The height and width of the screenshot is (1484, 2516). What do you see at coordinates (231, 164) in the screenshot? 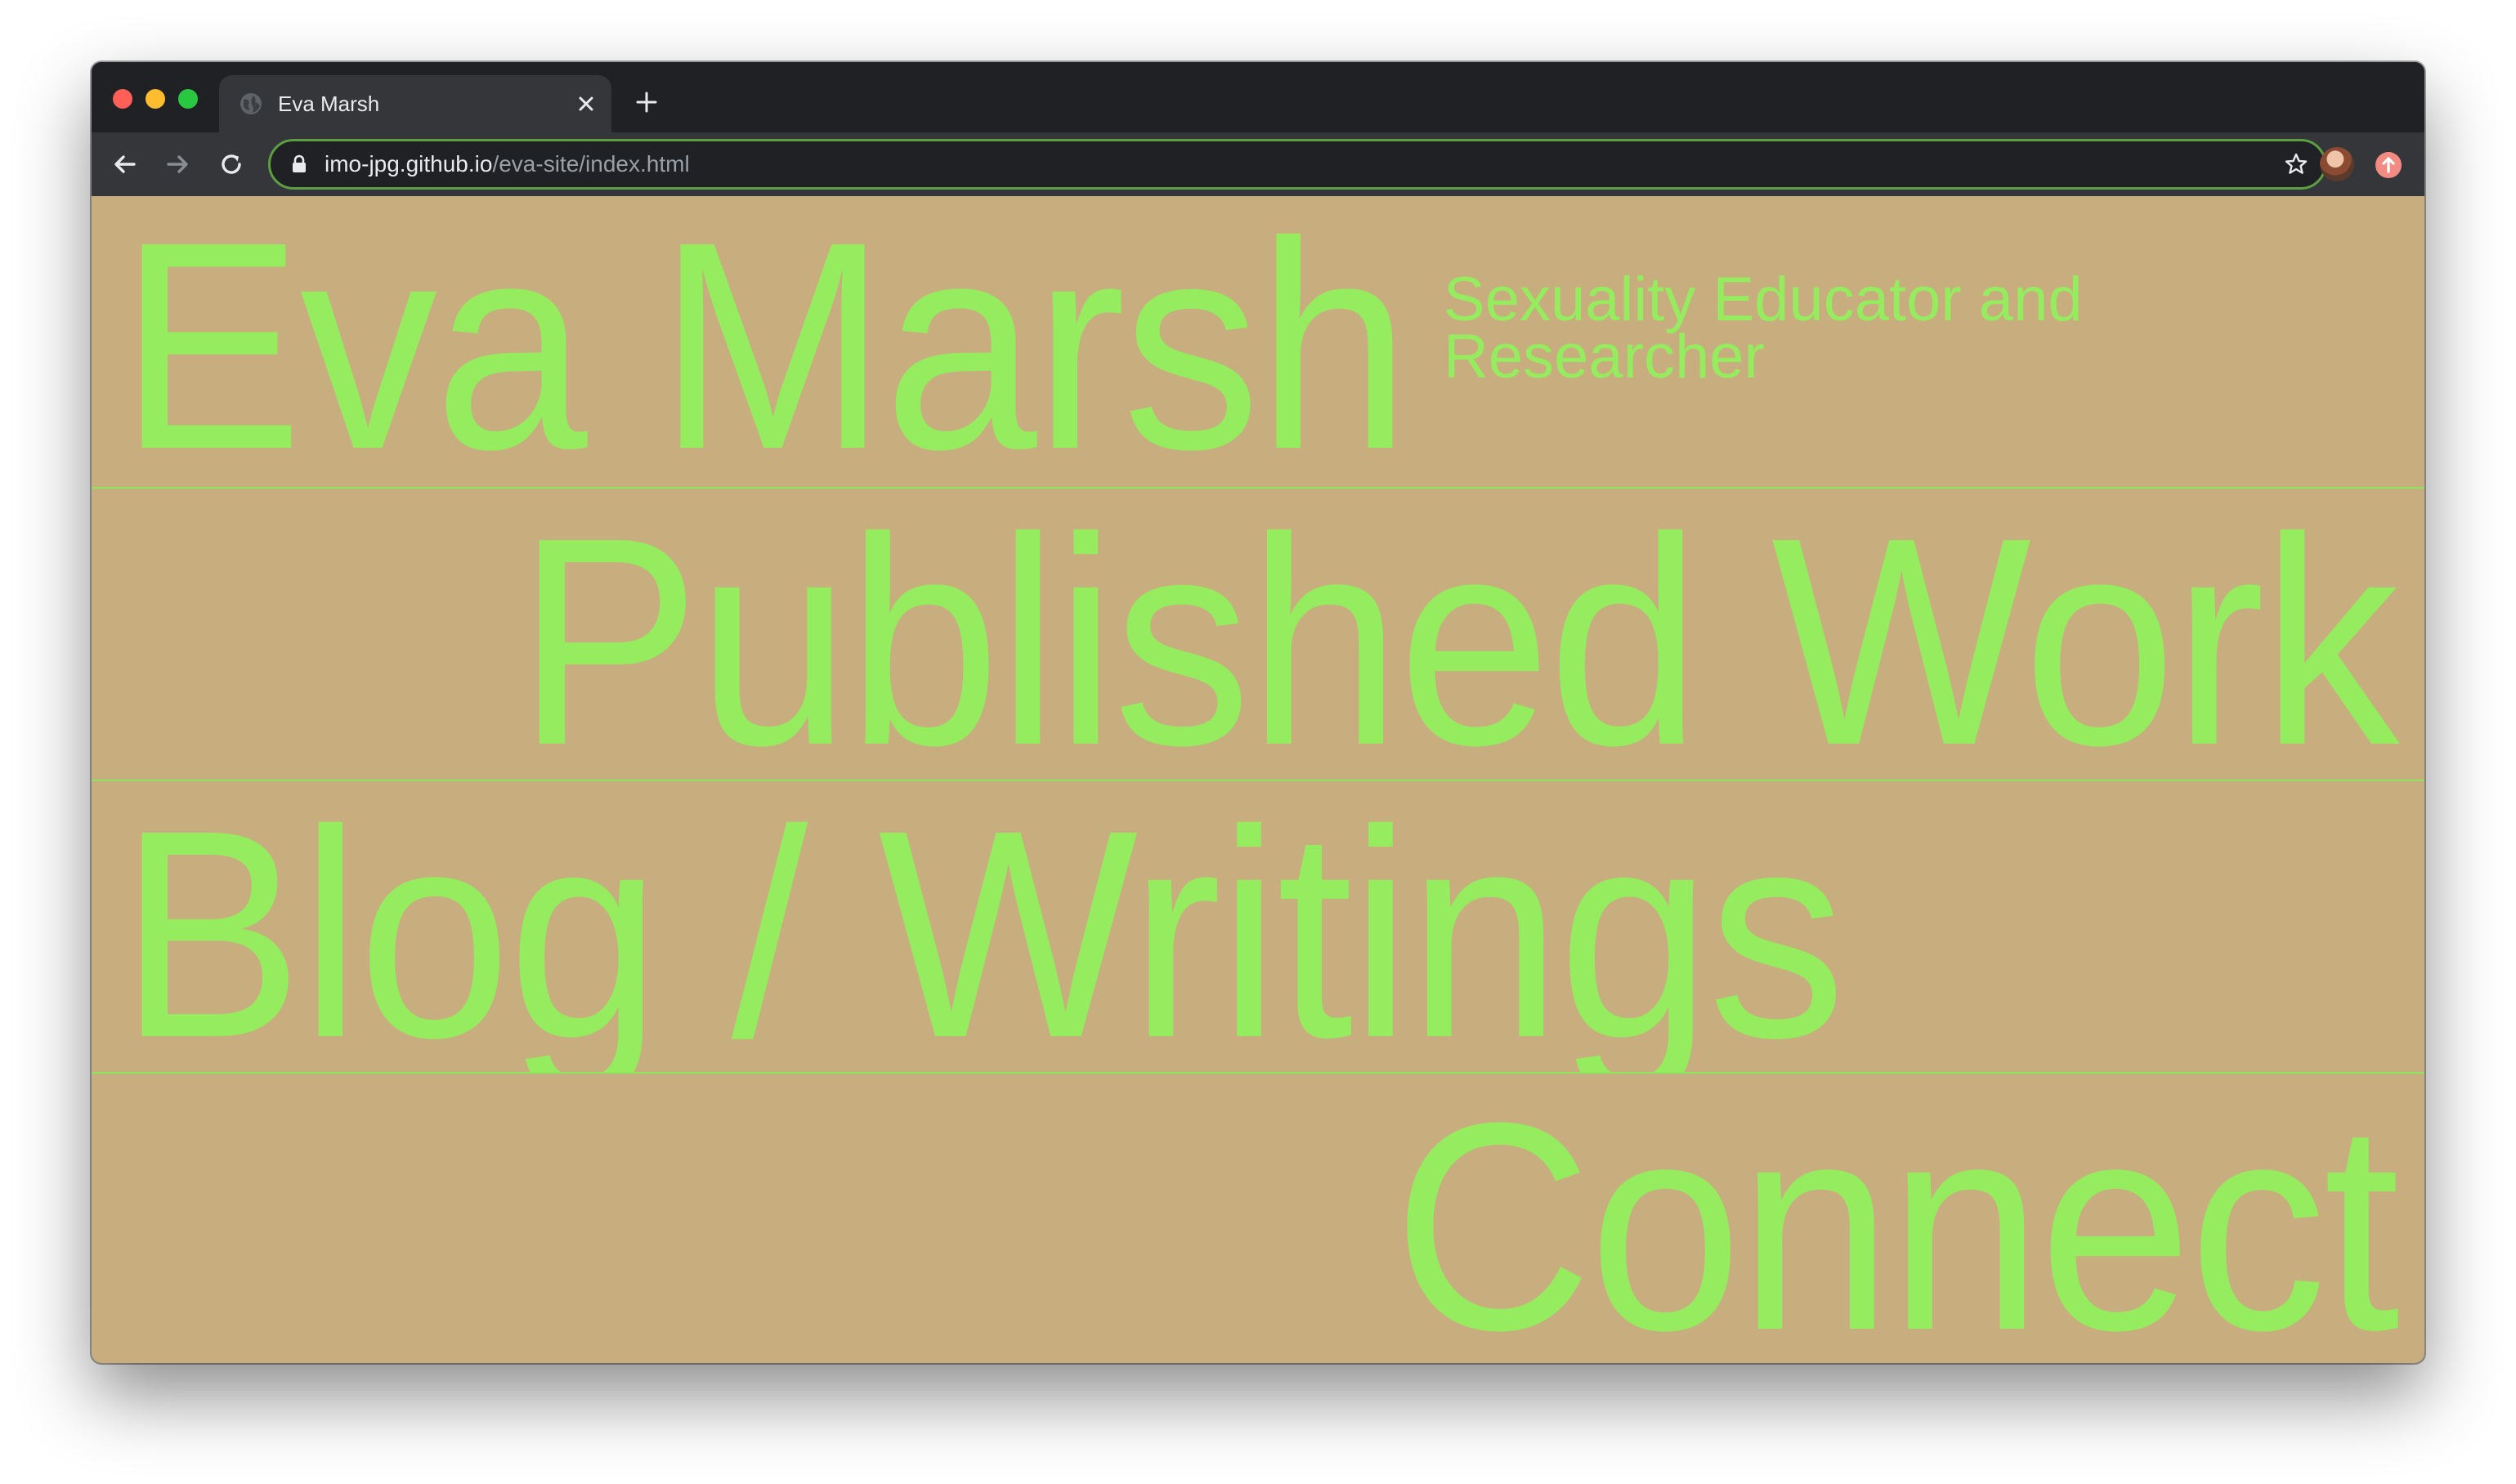
I see `reload-icon` at bounding box center [231, 164].